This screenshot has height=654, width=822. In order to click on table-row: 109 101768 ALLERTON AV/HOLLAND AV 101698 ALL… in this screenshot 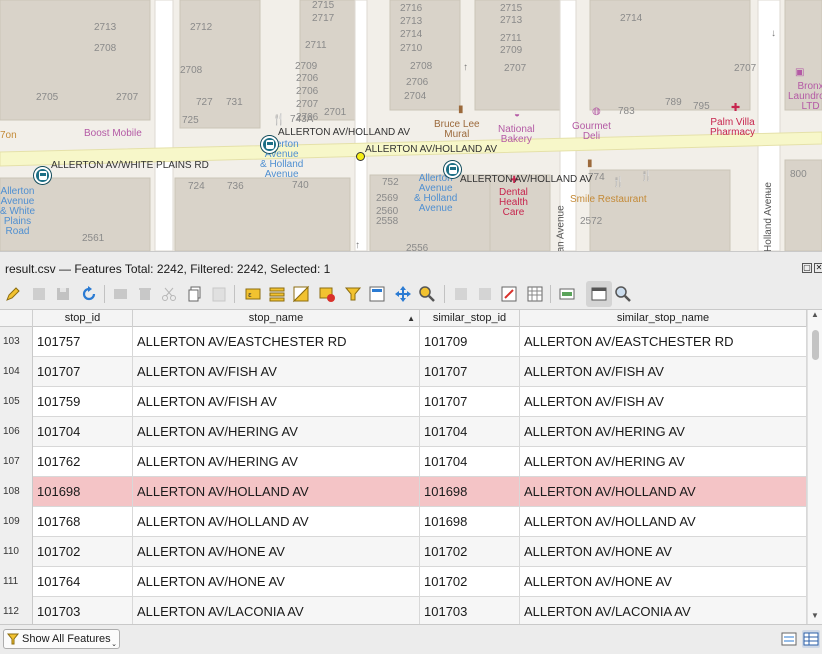, I will do `click(403, 522)`.